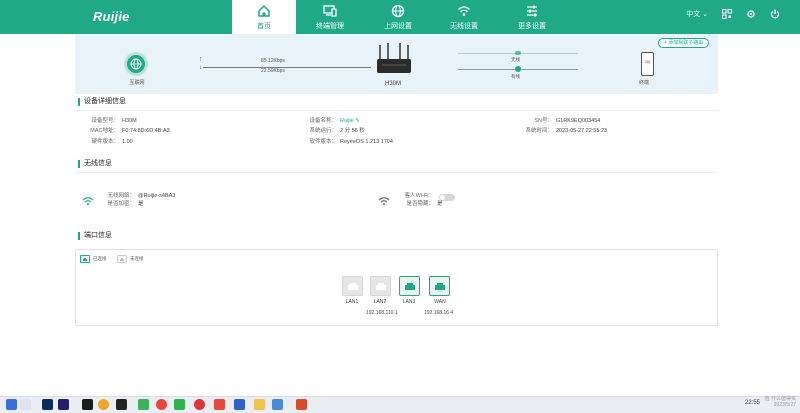 The width and height of the screenshot is (800, 413). Describe the element at coordinates (464, 11) in the screenshot. I see `wifi-icon` at that location.